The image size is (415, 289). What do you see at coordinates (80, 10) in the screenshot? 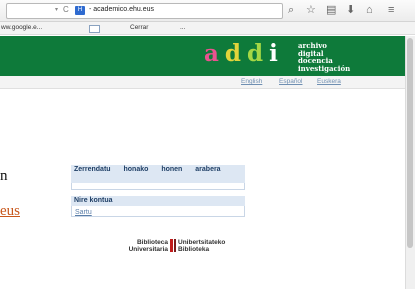
I see `site-favicon-icon: H` at bounding box center [80, 10].